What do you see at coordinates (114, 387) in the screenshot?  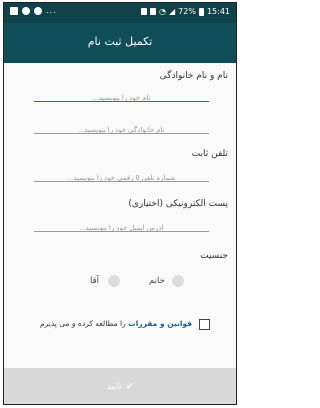 I see `submit-label: تایید` at bounding box center [114, 387].